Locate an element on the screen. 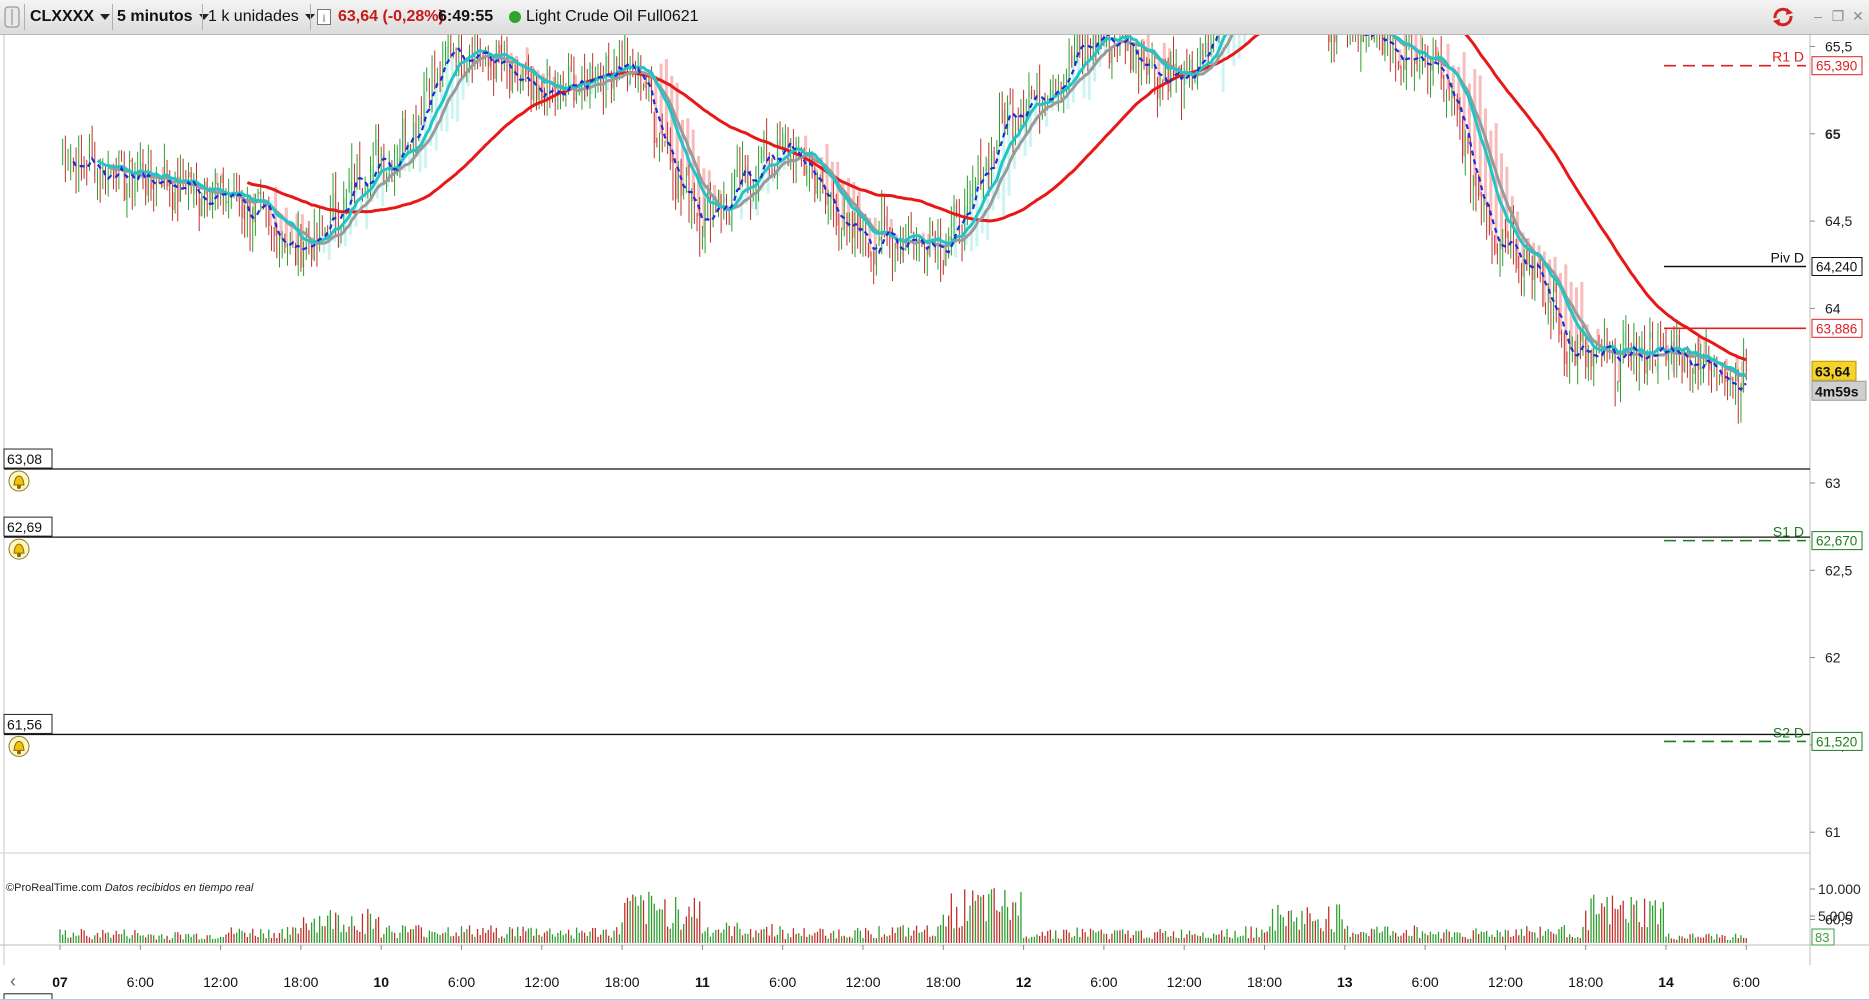 This screenshot has height=1000, width=1869. price-change: 63,64 (-0,28%) is located at coordinates (391, 16).